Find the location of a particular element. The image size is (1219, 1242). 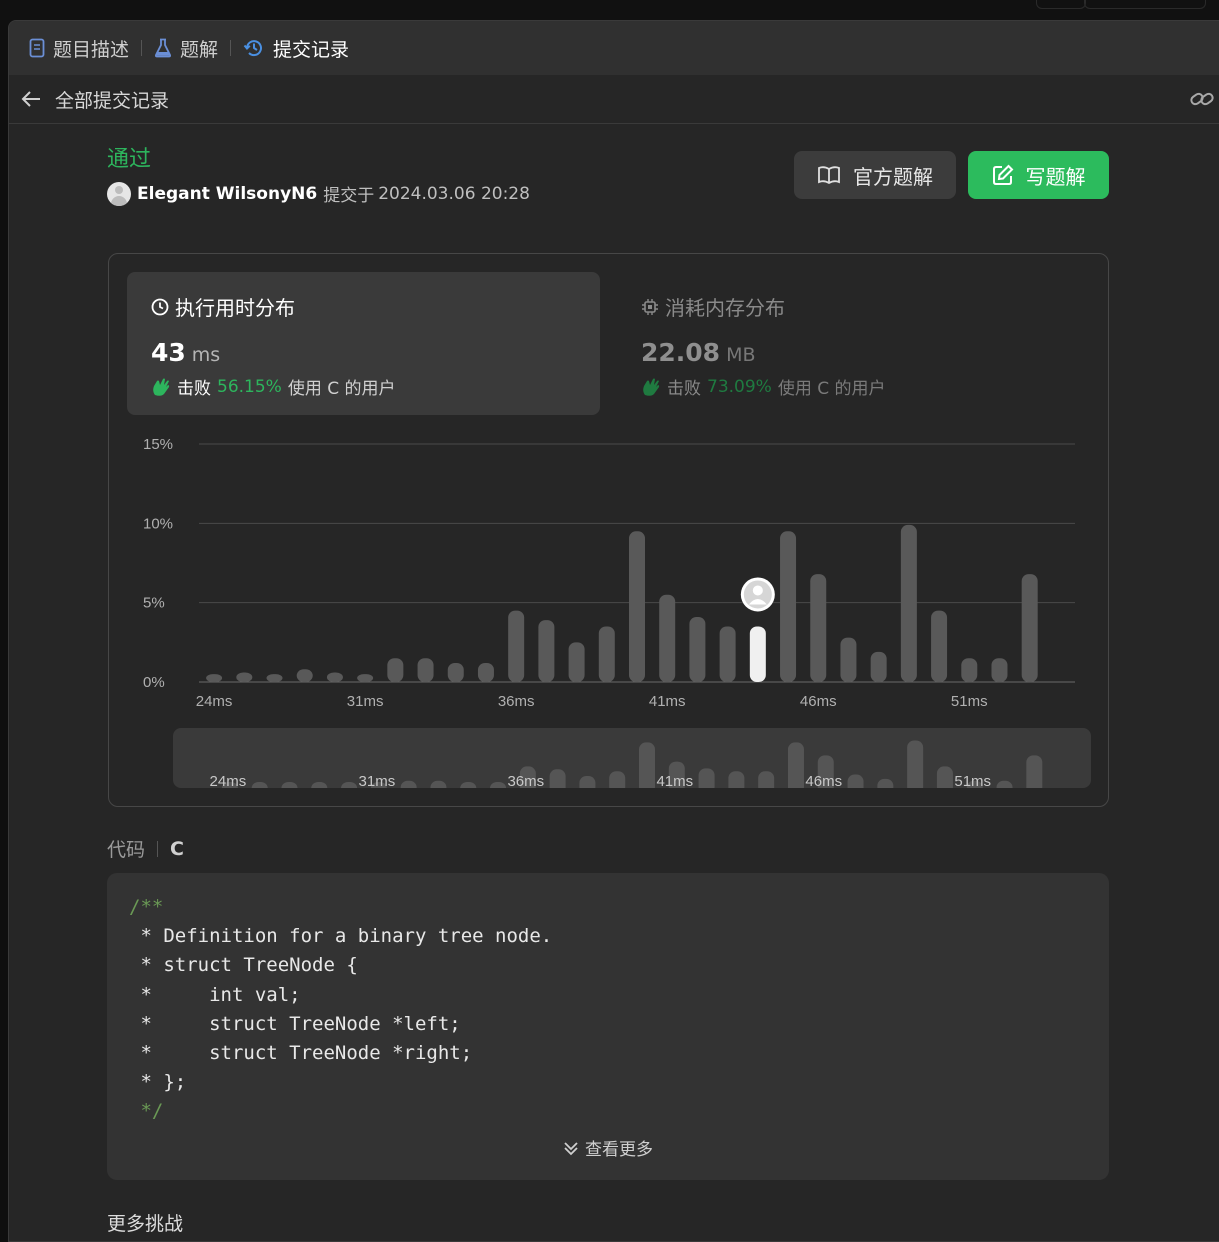

username: Elegant WilsonyN6 is located at coordinates (227, 194).